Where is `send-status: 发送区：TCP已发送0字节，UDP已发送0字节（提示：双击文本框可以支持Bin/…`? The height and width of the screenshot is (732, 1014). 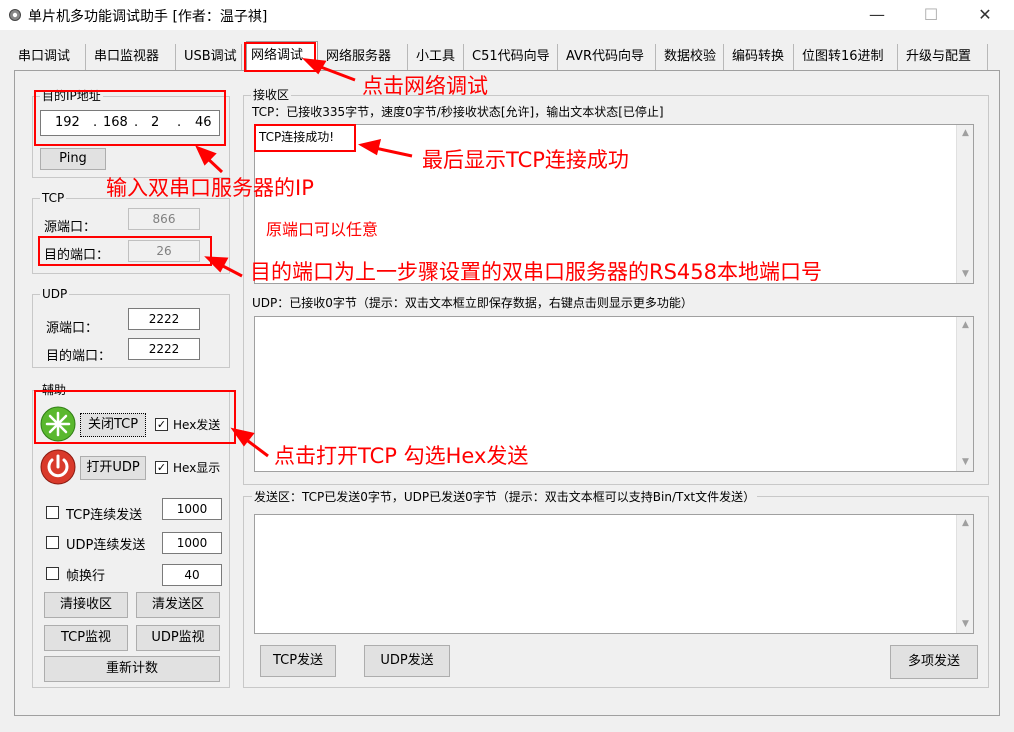 send-status: 发送区：TCP已发送0字节，UDP已发送0字节（提示：双击文本框可以支持Bin/… is located at coordinates (505, 496).